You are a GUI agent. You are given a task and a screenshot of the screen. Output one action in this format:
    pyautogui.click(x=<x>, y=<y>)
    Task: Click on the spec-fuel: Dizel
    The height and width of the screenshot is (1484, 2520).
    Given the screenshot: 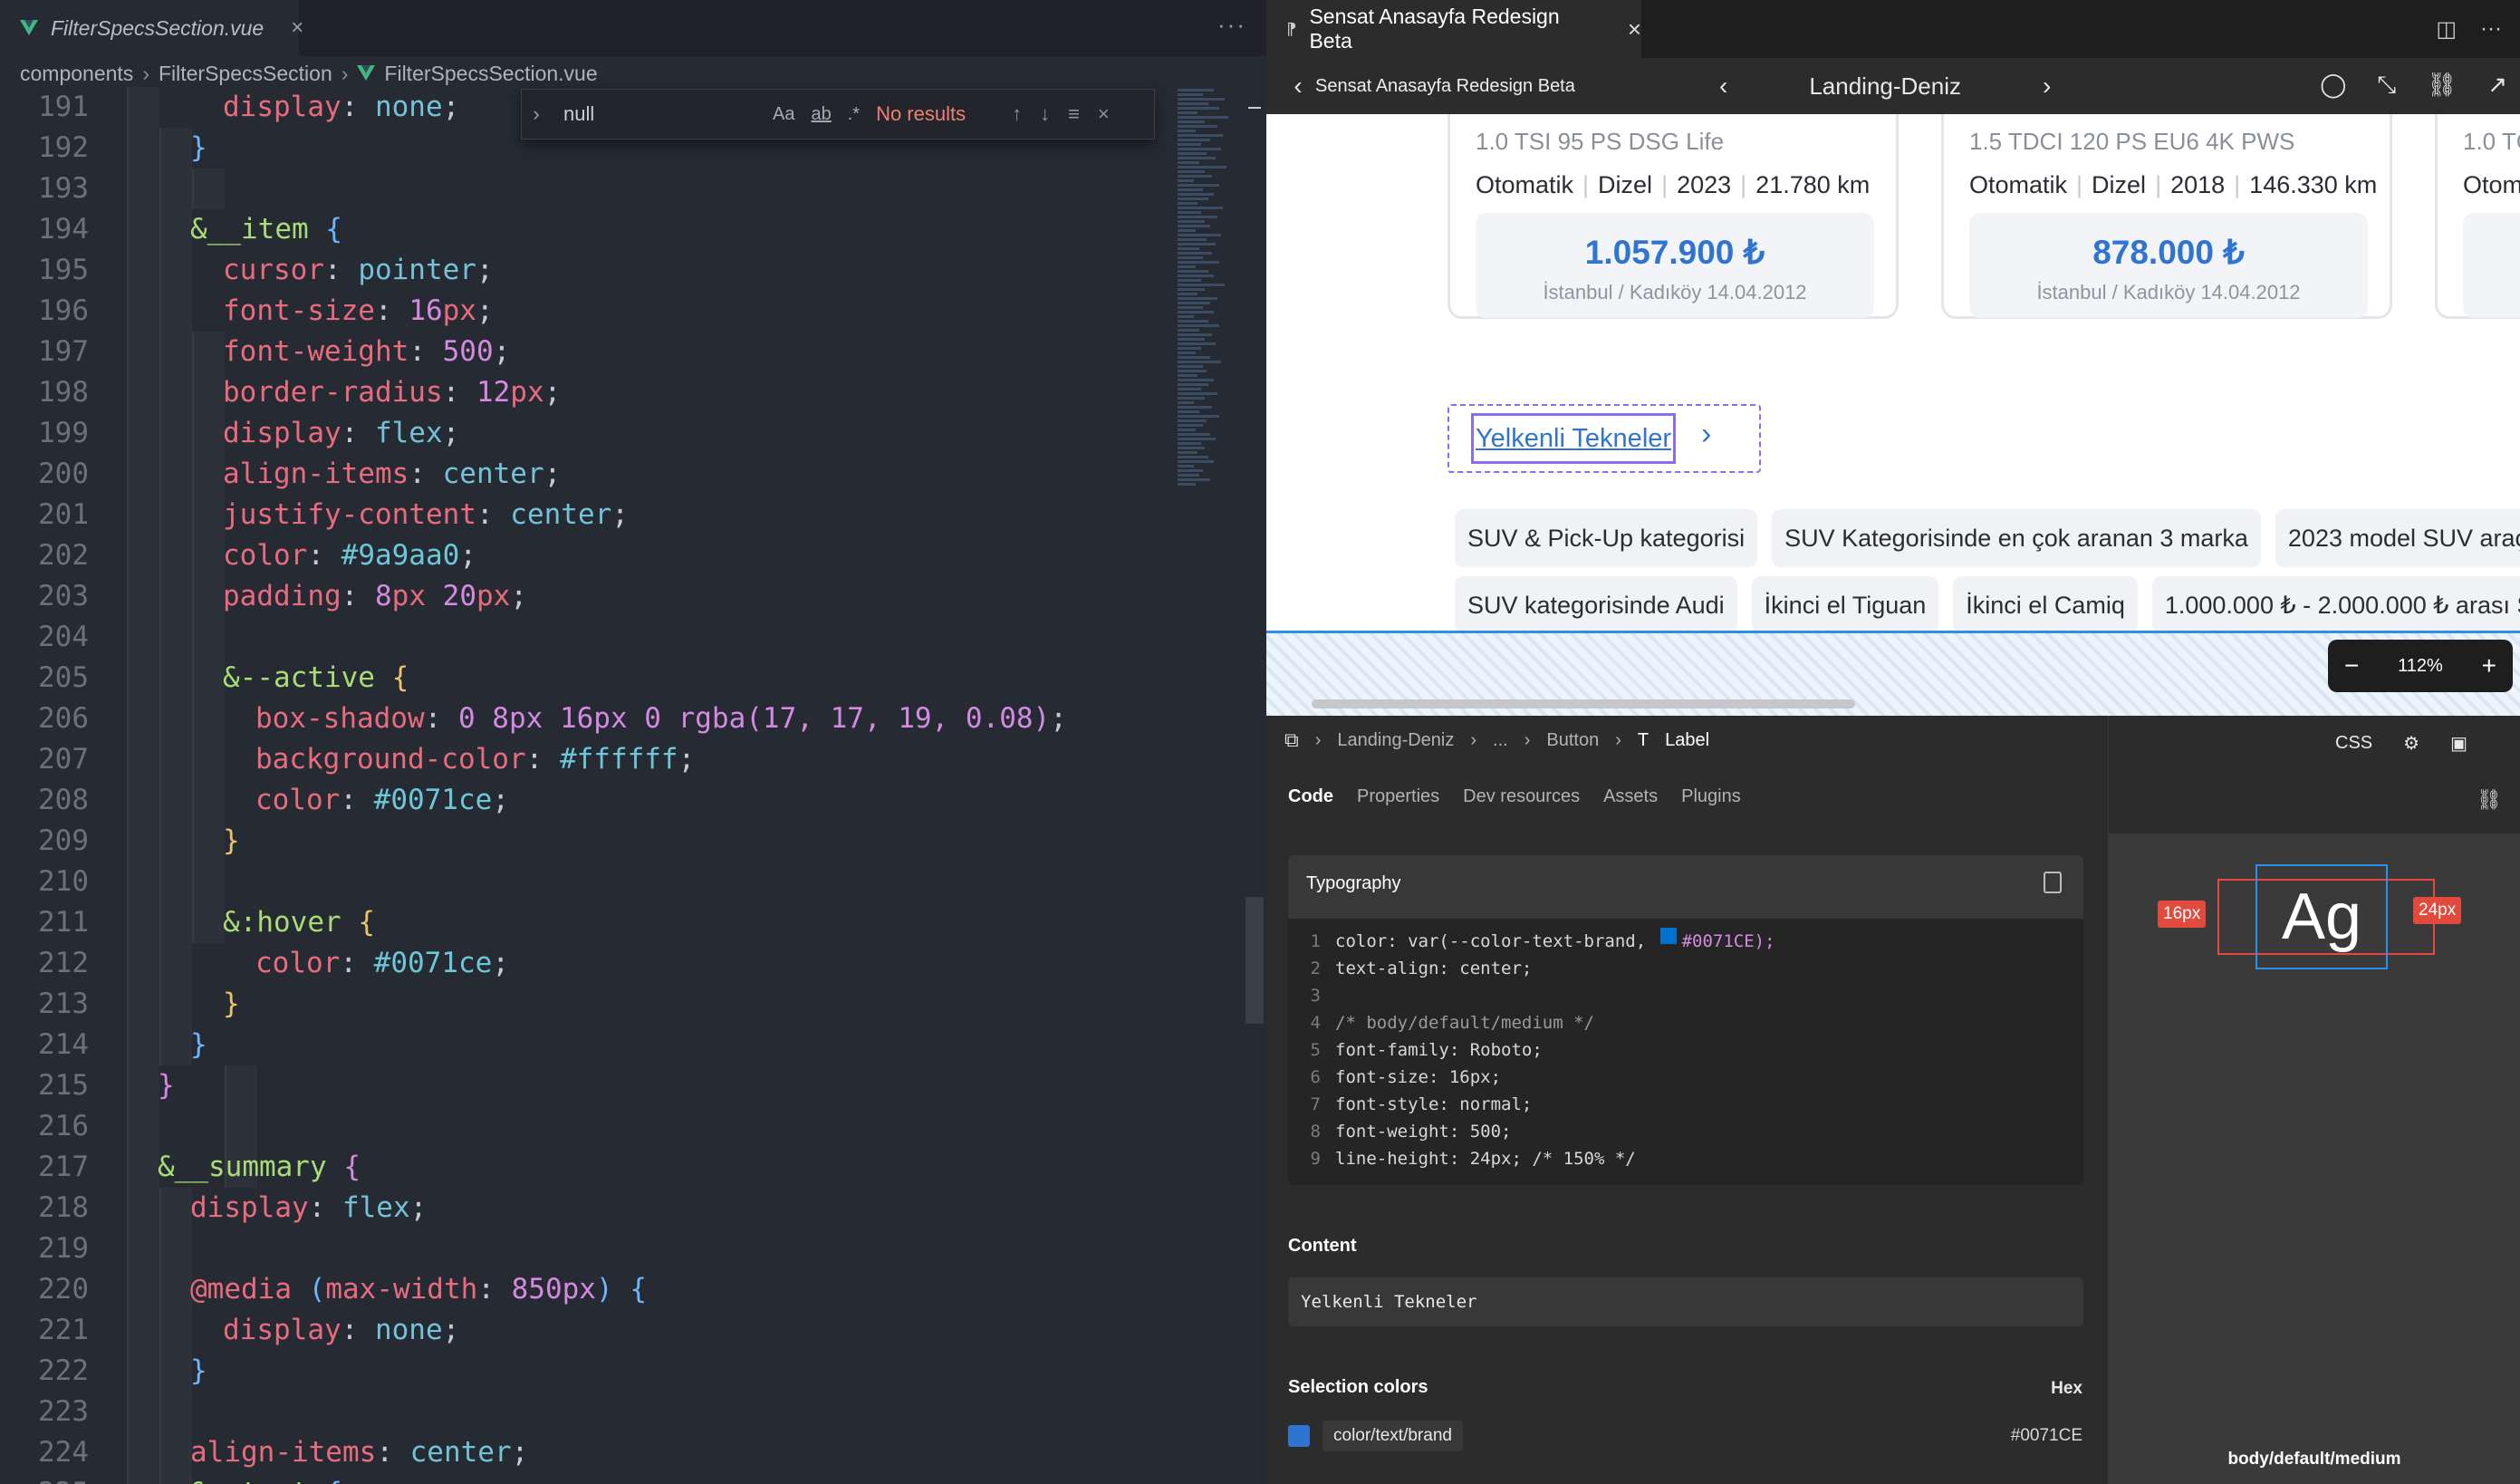 What is the action you would take?
    pyautogui.click(x=1626, y=185)
    